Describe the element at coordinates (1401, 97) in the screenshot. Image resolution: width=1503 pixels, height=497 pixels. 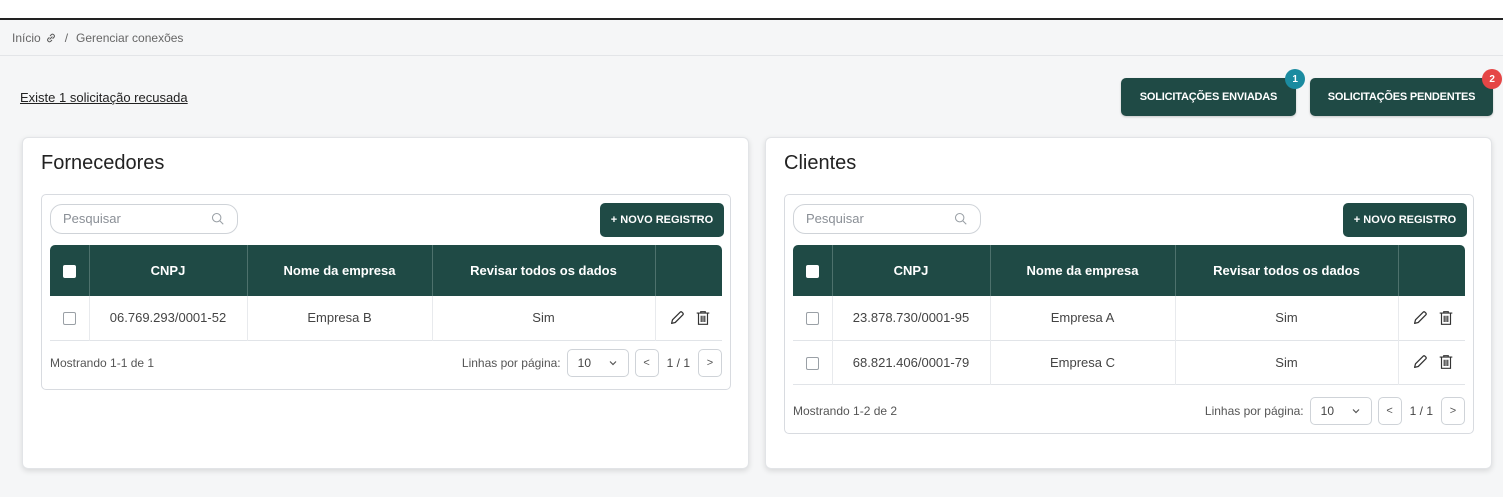
I see `pending-requests-label: SOLICITAÇÕES PENDENTES` at that location.